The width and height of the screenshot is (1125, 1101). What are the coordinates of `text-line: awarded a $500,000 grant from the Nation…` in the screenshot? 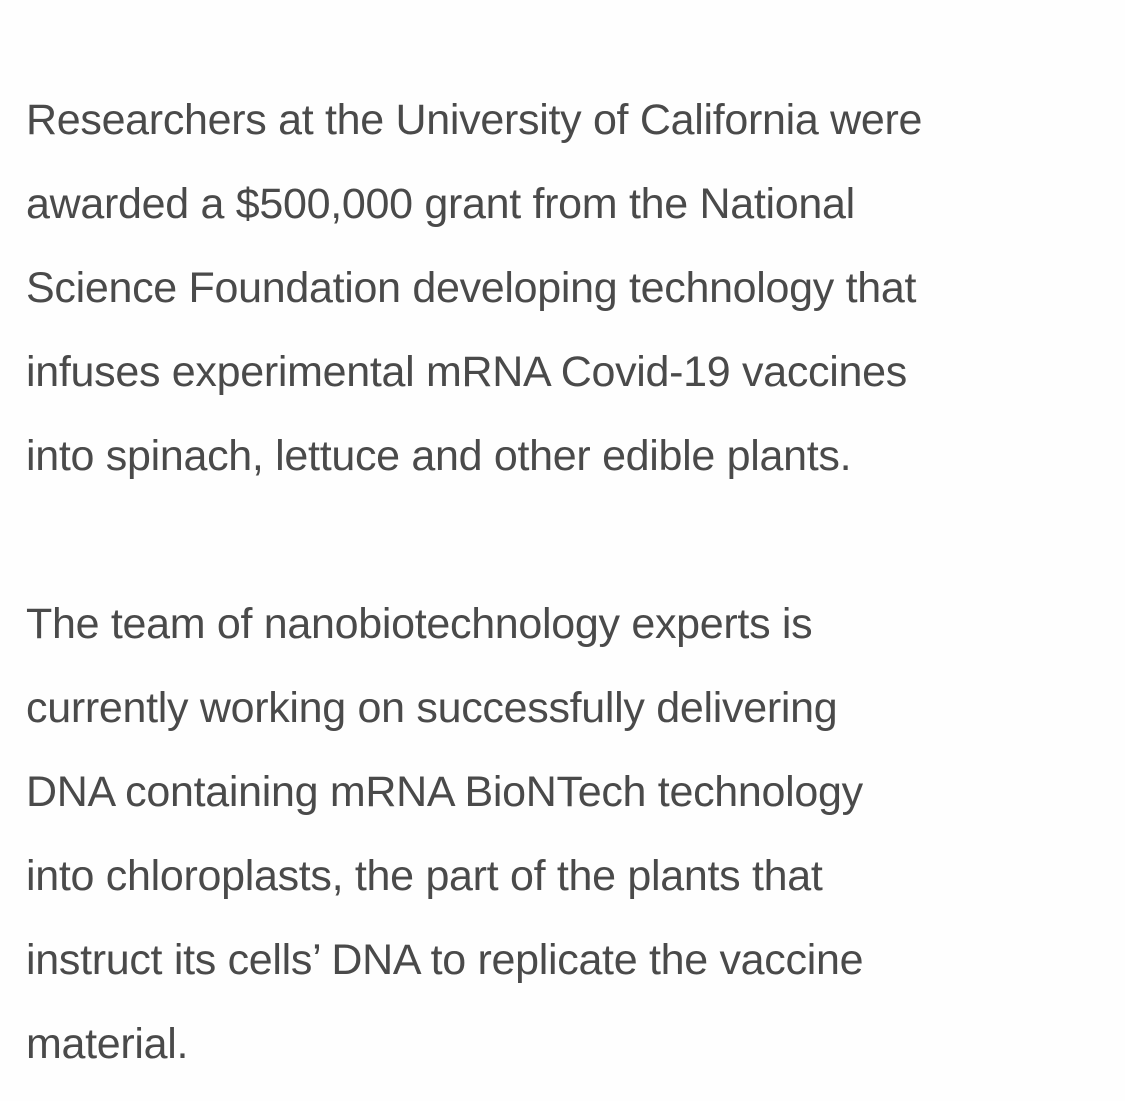 It's located at (440, 204).